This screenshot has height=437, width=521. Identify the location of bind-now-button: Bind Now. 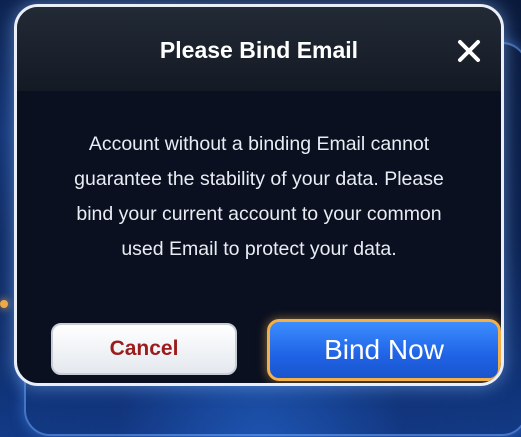
(384, 350).